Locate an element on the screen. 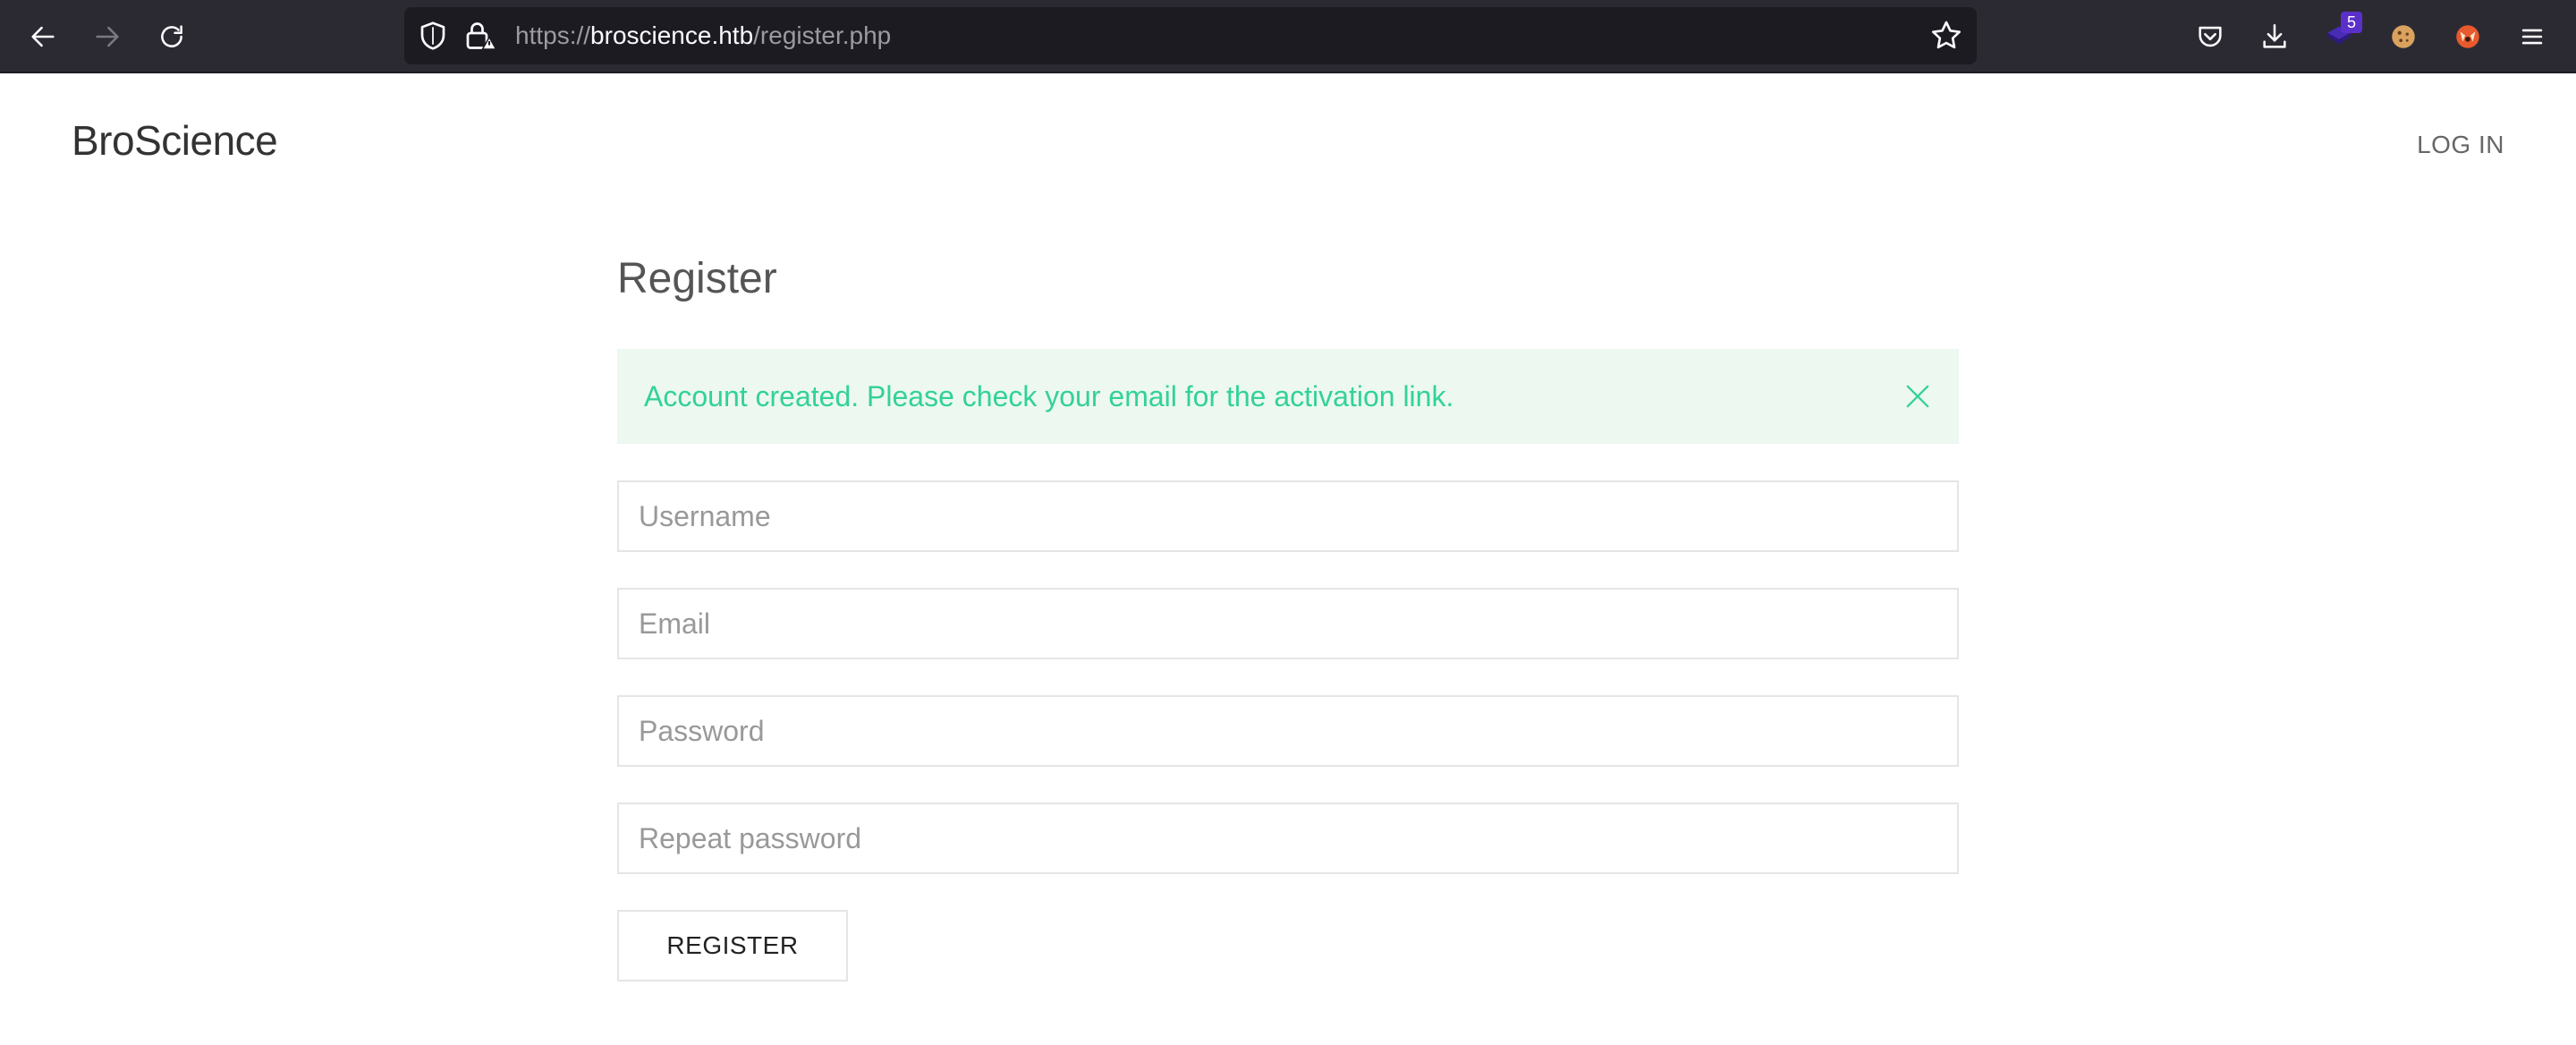 The image size is (2576, 1045). register-button: REGISTER is located at coordinates (732, 946).